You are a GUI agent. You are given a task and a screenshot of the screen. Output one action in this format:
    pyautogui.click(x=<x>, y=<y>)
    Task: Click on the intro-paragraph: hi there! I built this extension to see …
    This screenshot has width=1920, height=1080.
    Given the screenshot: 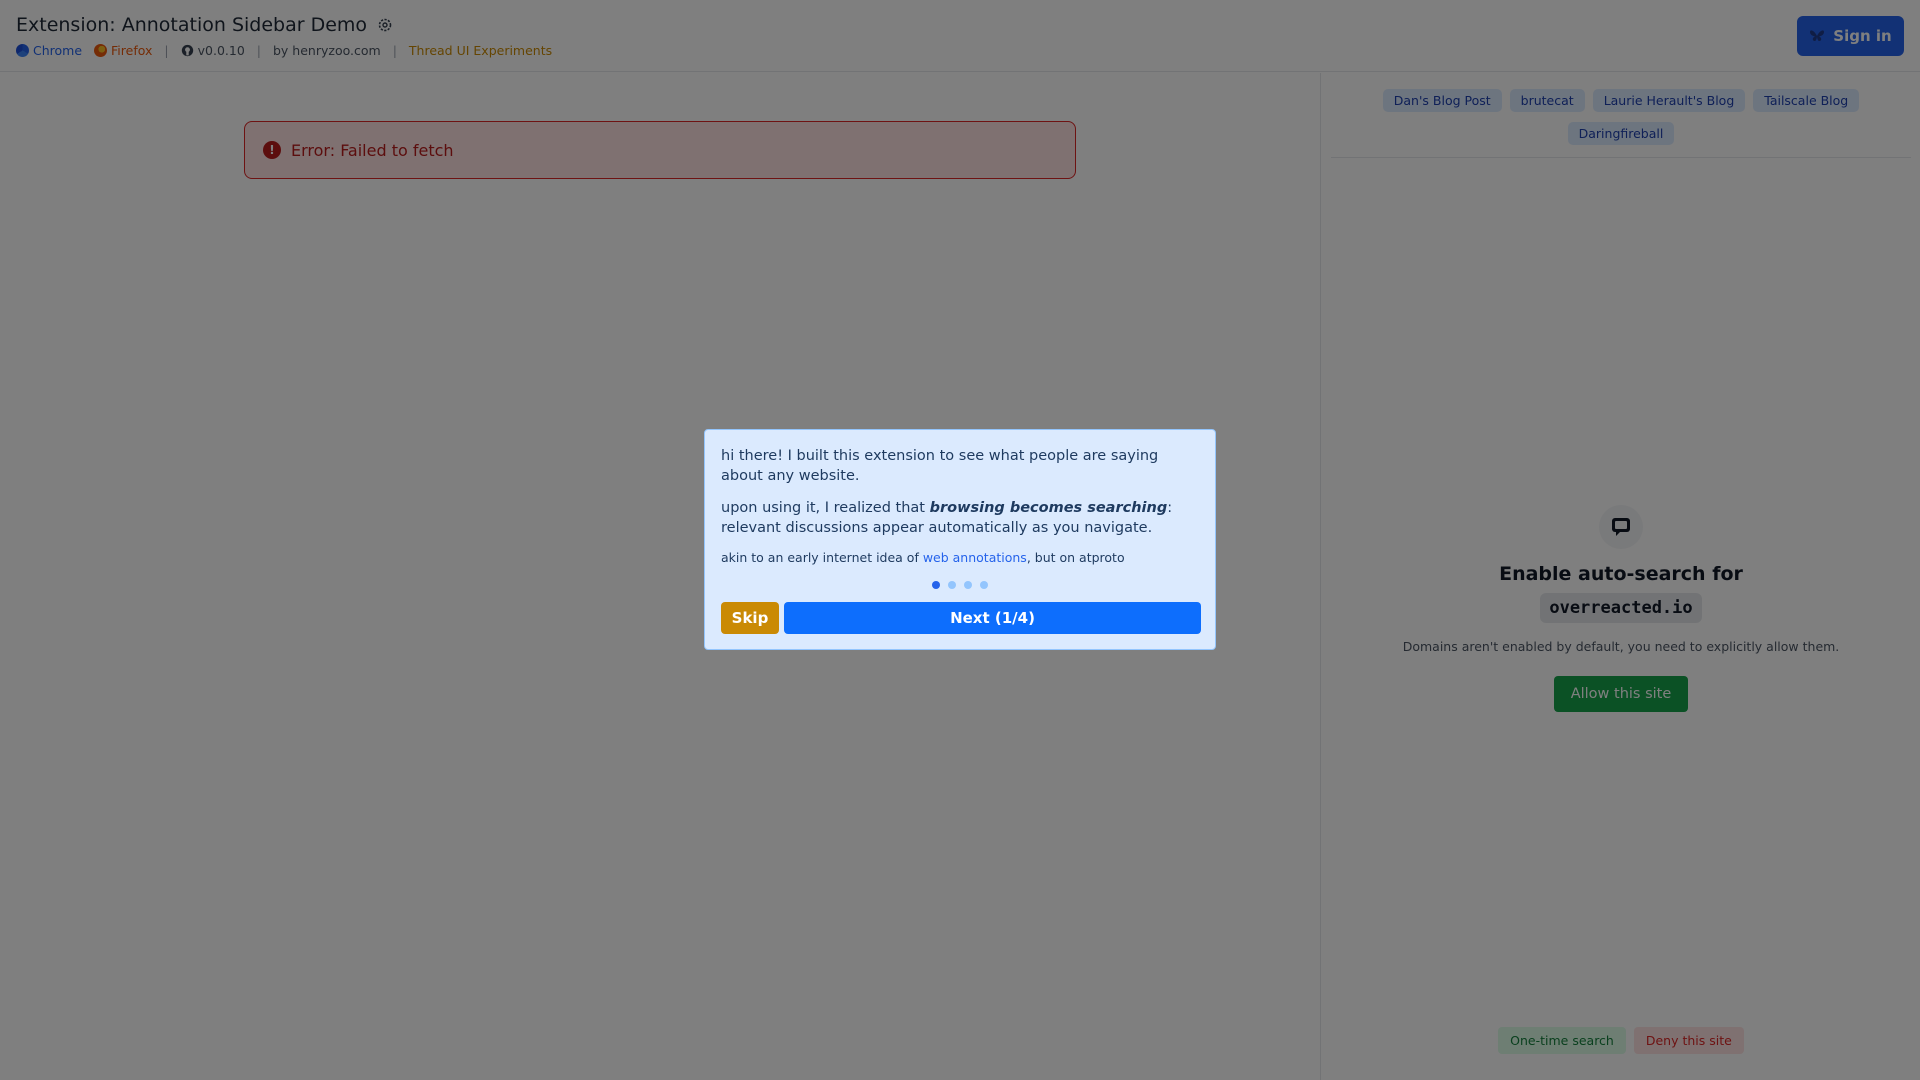 What is the action you would take?
    pyautogui.click(x=940, y=466)
    